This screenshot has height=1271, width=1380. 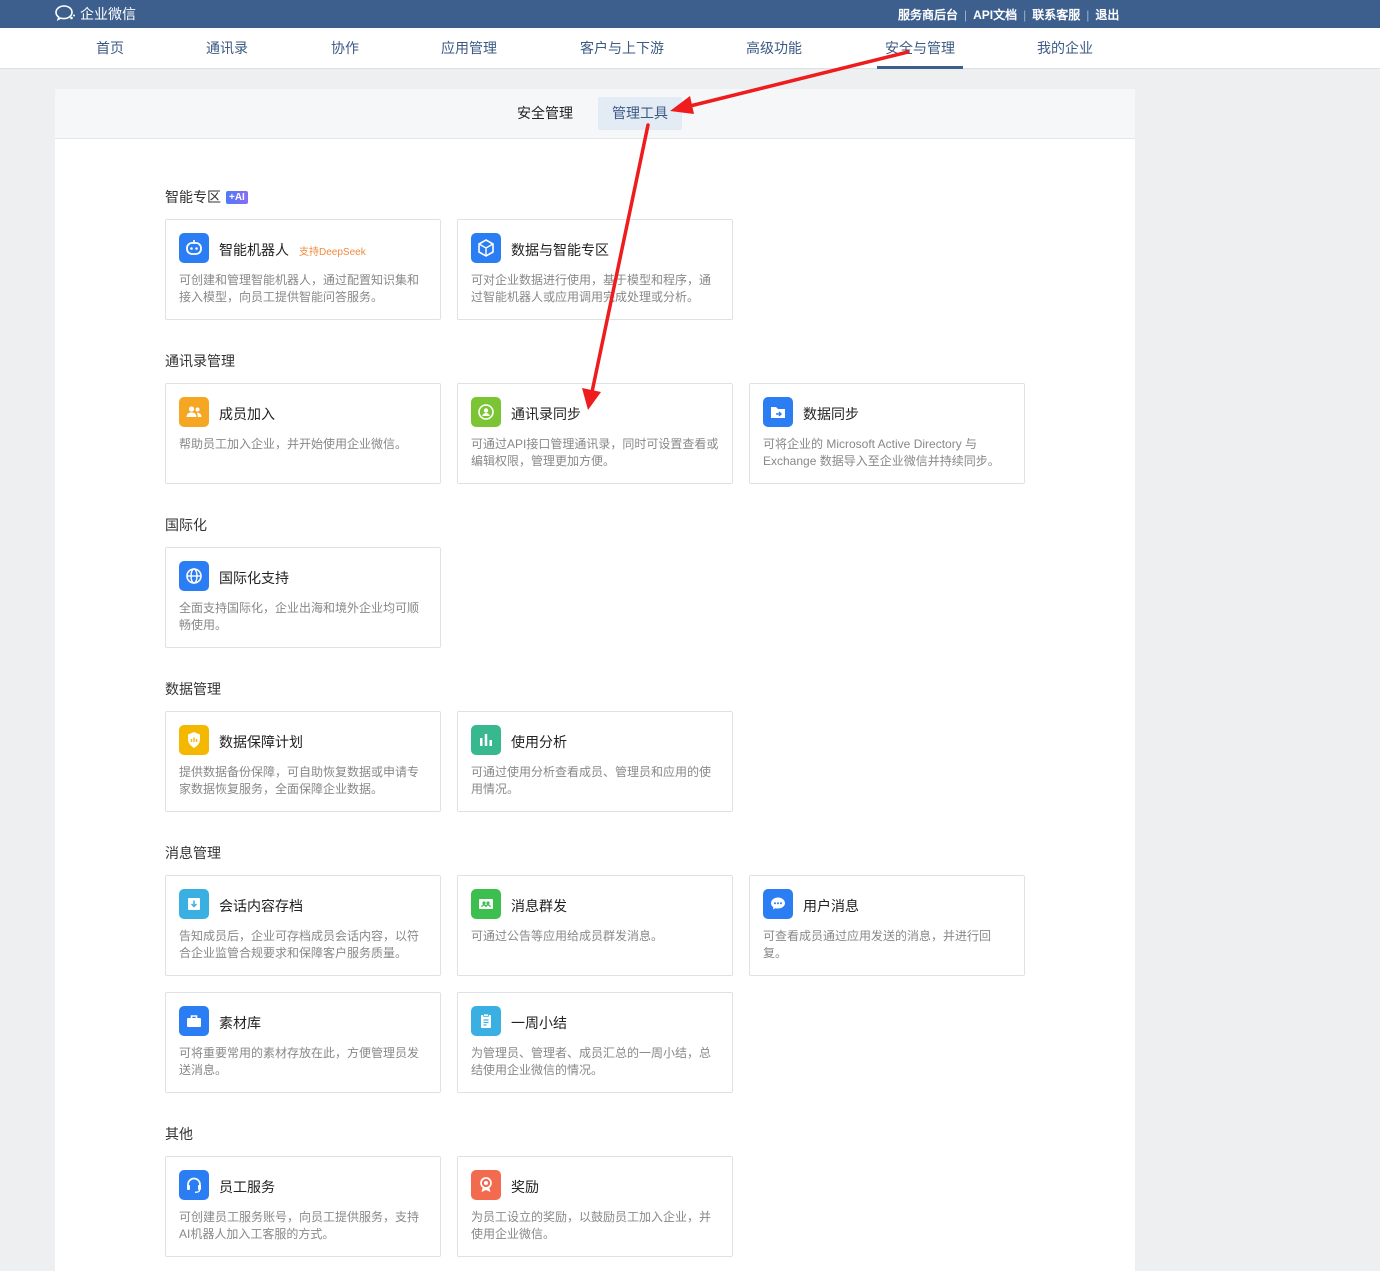 What do you see at coordinates (567, 936) in the screenshot?
I see `card-description: 可通过公告等应用给成员群发消息。` at bounding box center [567, 936].